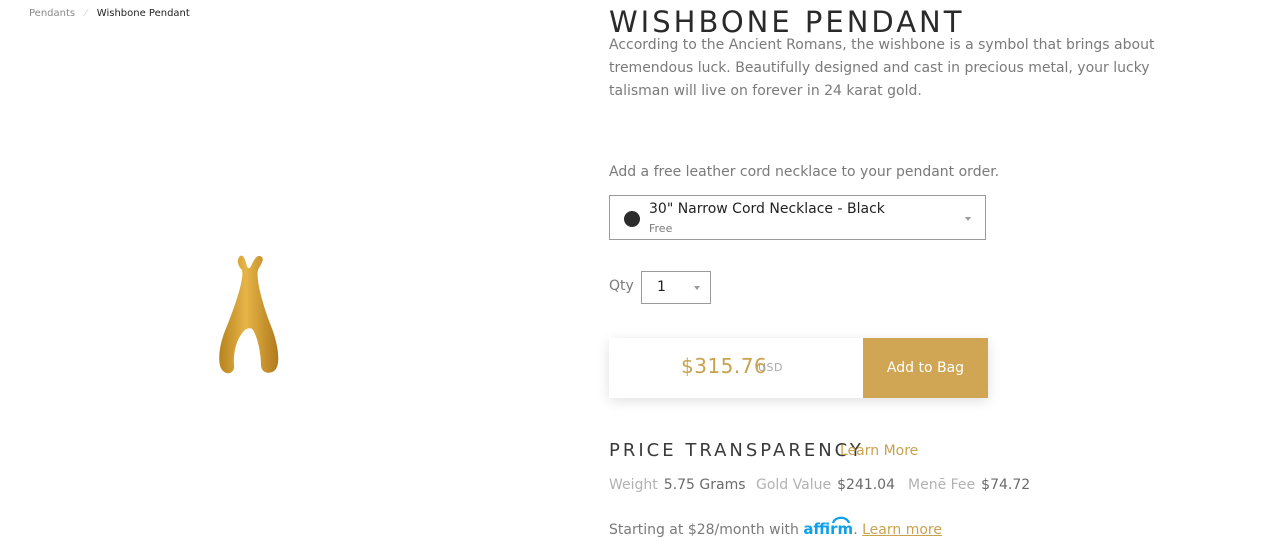 This screenshot has height=547, width=1280. I want to click on mene-fee-stat: Menē Fee $74.72, so click(969, 485).